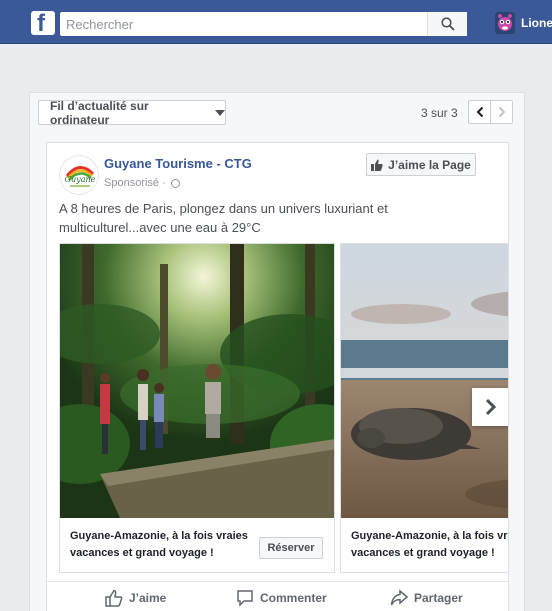 This screenshot has width=552, height=611. I want to click on like-button: J’aime, so click(135, 596).